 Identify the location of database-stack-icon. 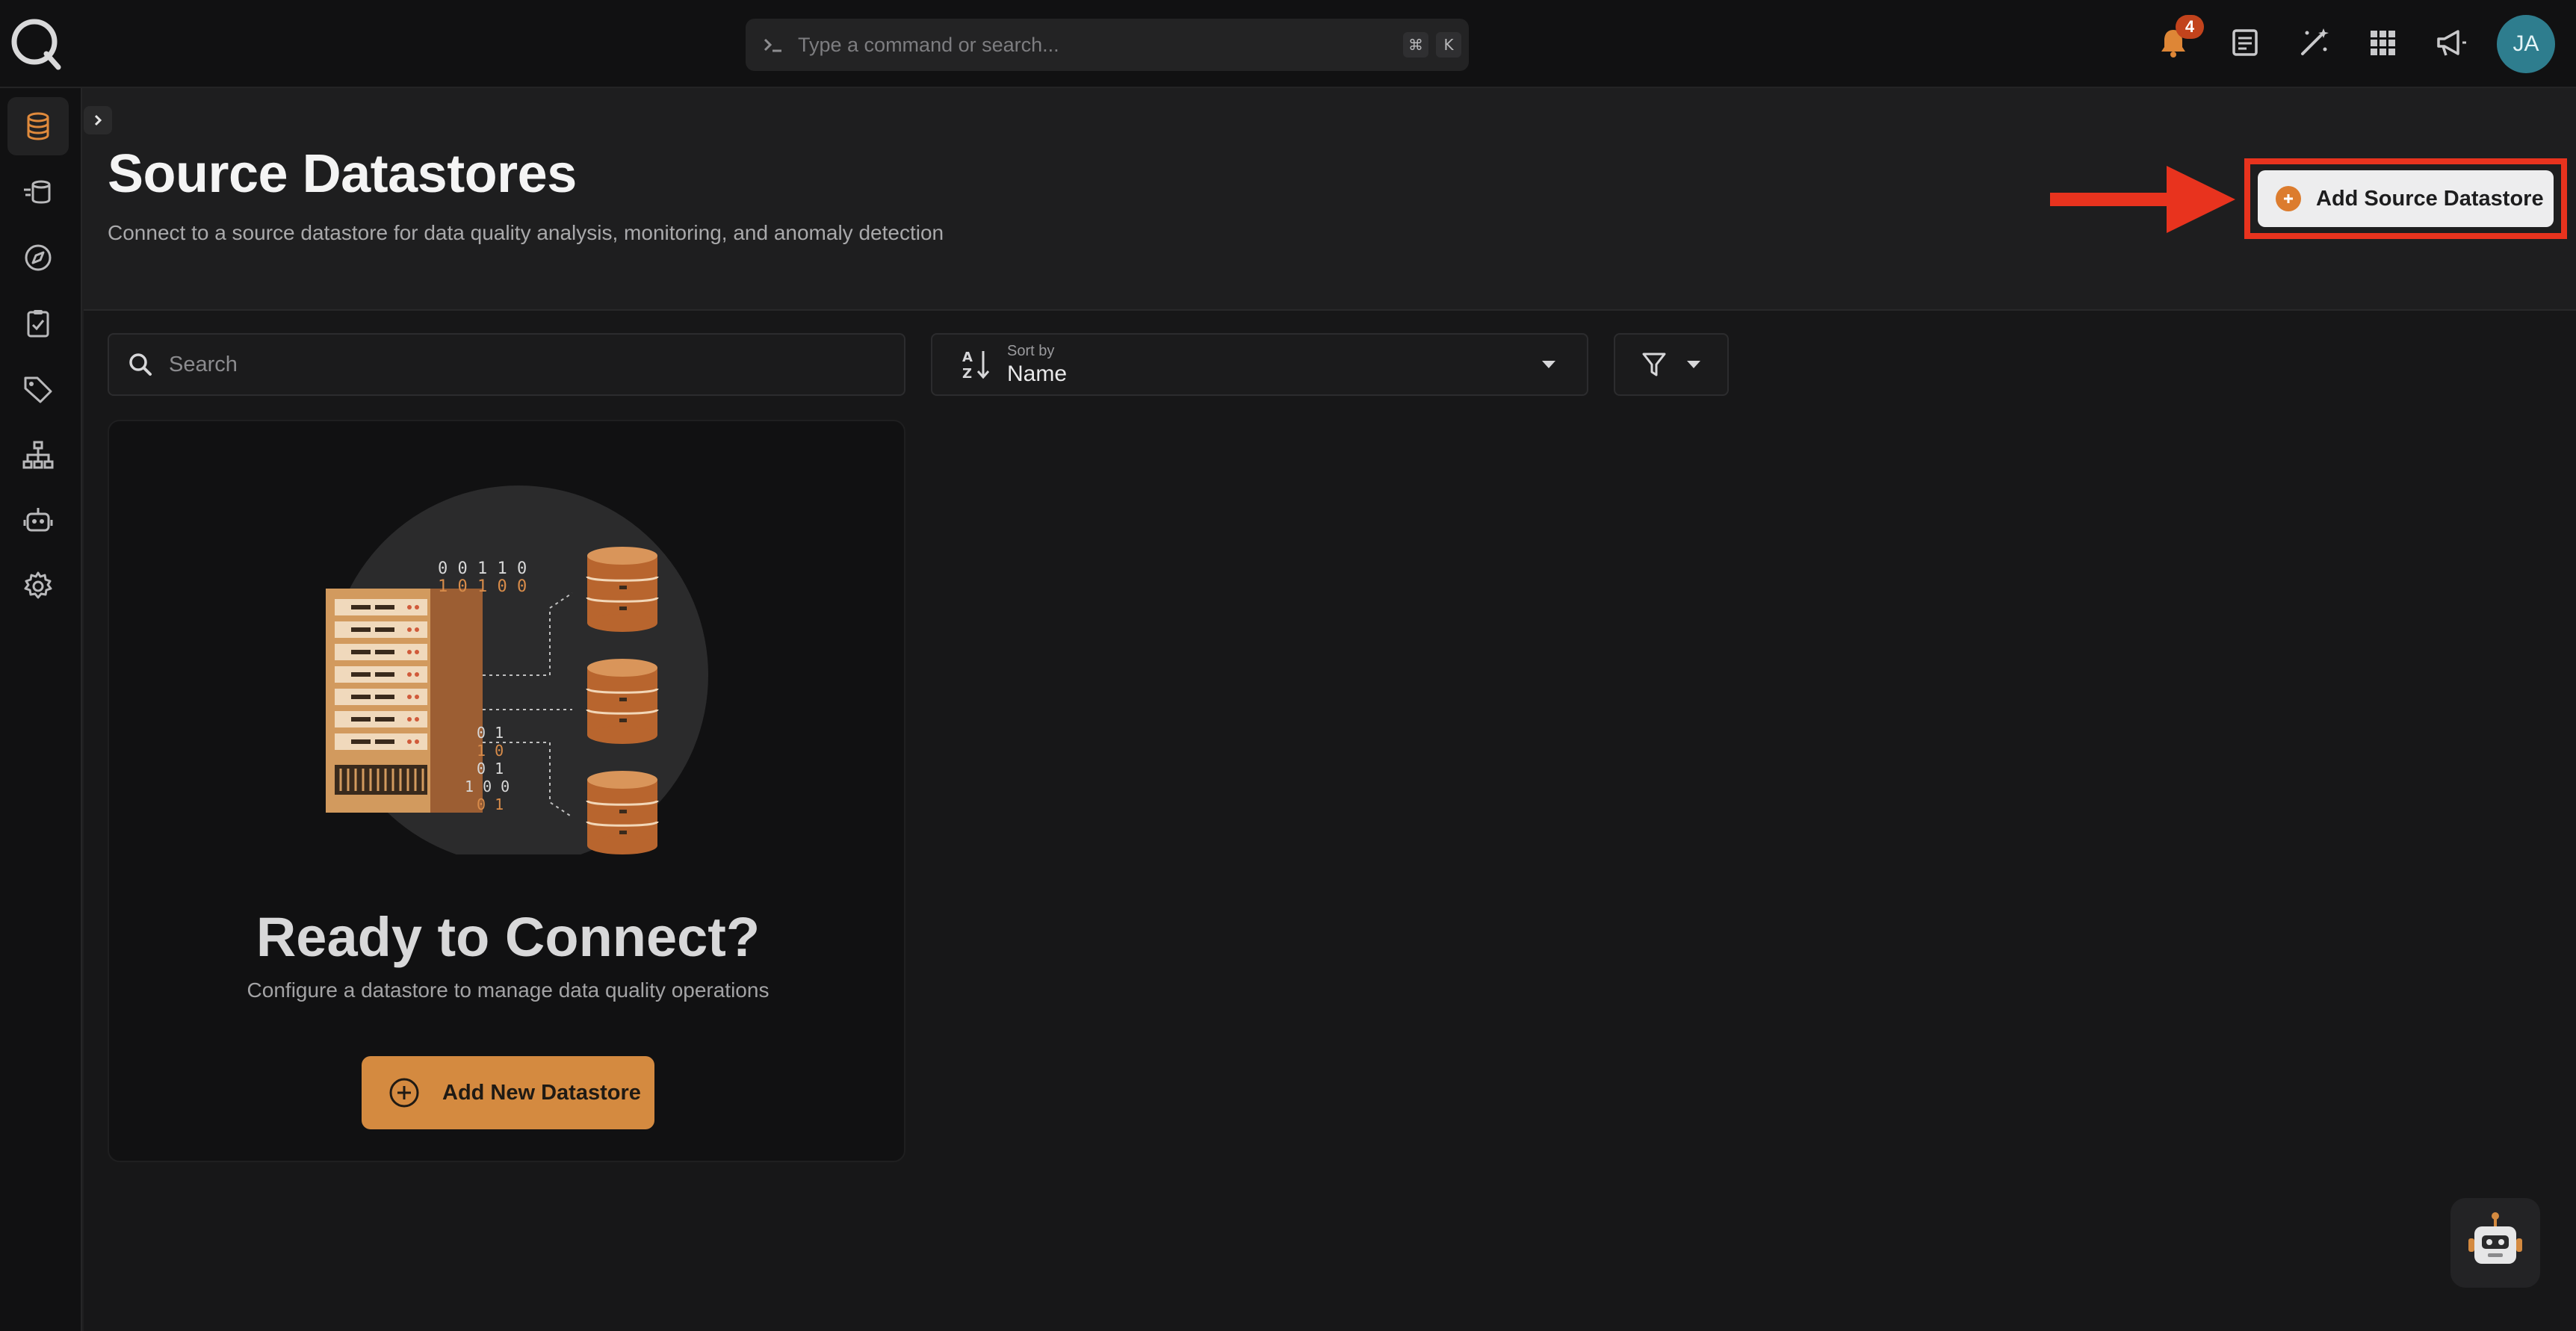
(622, 589).